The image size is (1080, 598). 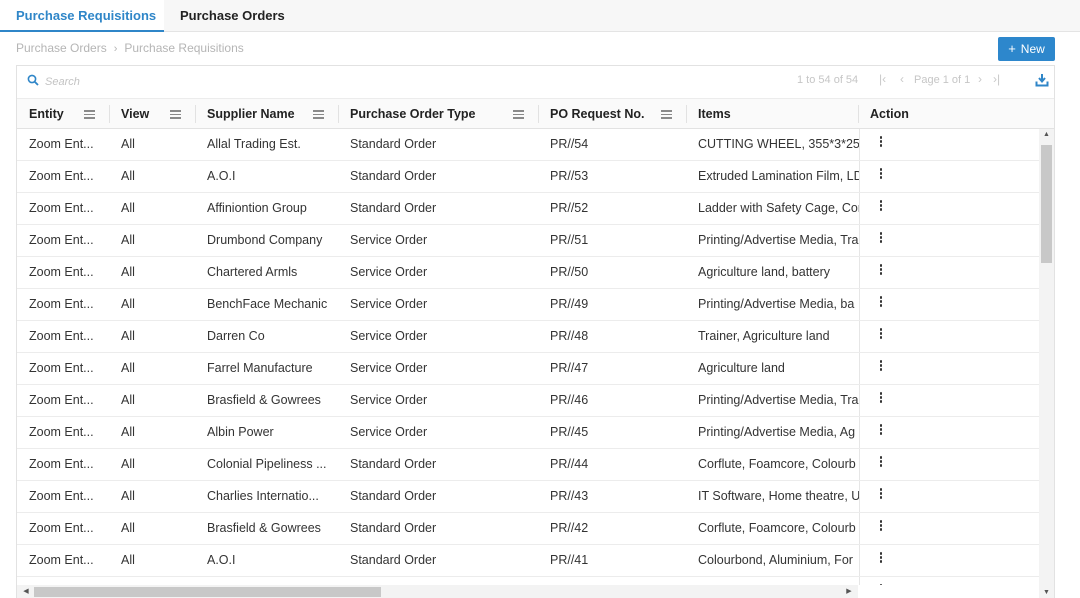 What do you see at coordinates (849, 591) in the screenshot?
I see `scroll-right-icon: ▶` at bounding box center [849, 591].